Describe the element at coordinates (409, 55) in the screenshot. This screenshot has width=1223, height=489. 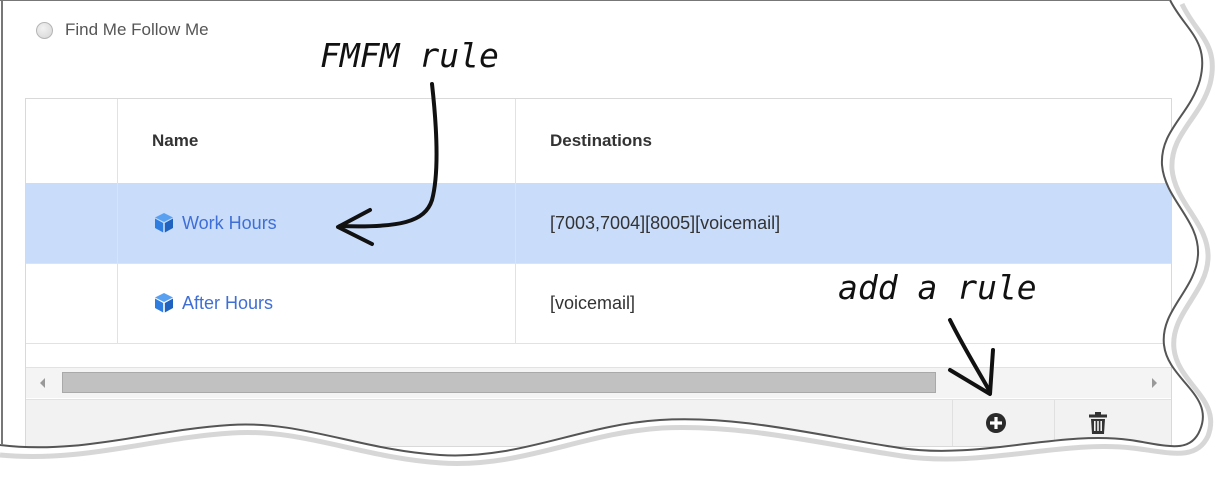
I see `annotation-fmfm-rule: FMFM rule` at that location.